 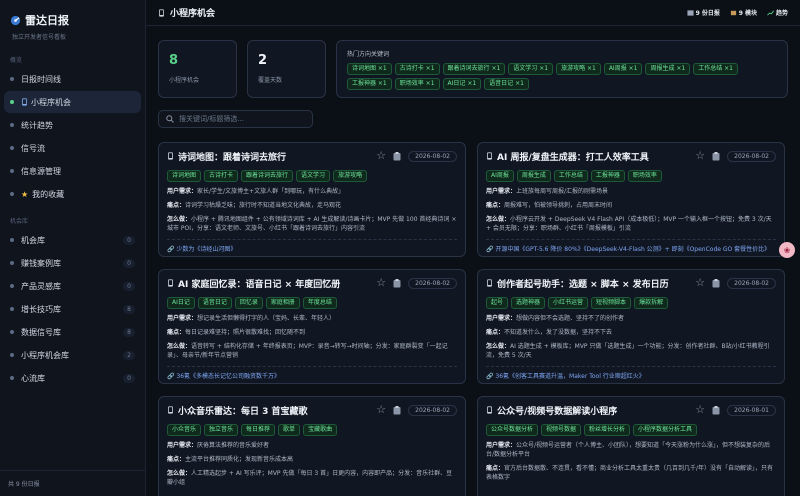 I want to click on search-box, so click(x=235, y=119).